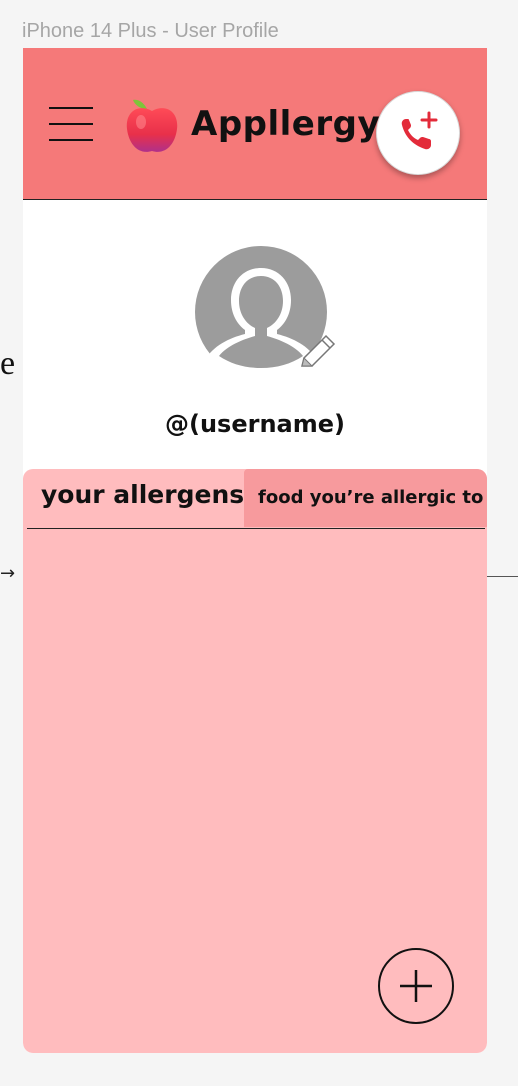 The width and height of the screenshot is (518, 1086). Describe the element at coordinates (256, 528) in the screenshot. I see `tab-divider` at that location.